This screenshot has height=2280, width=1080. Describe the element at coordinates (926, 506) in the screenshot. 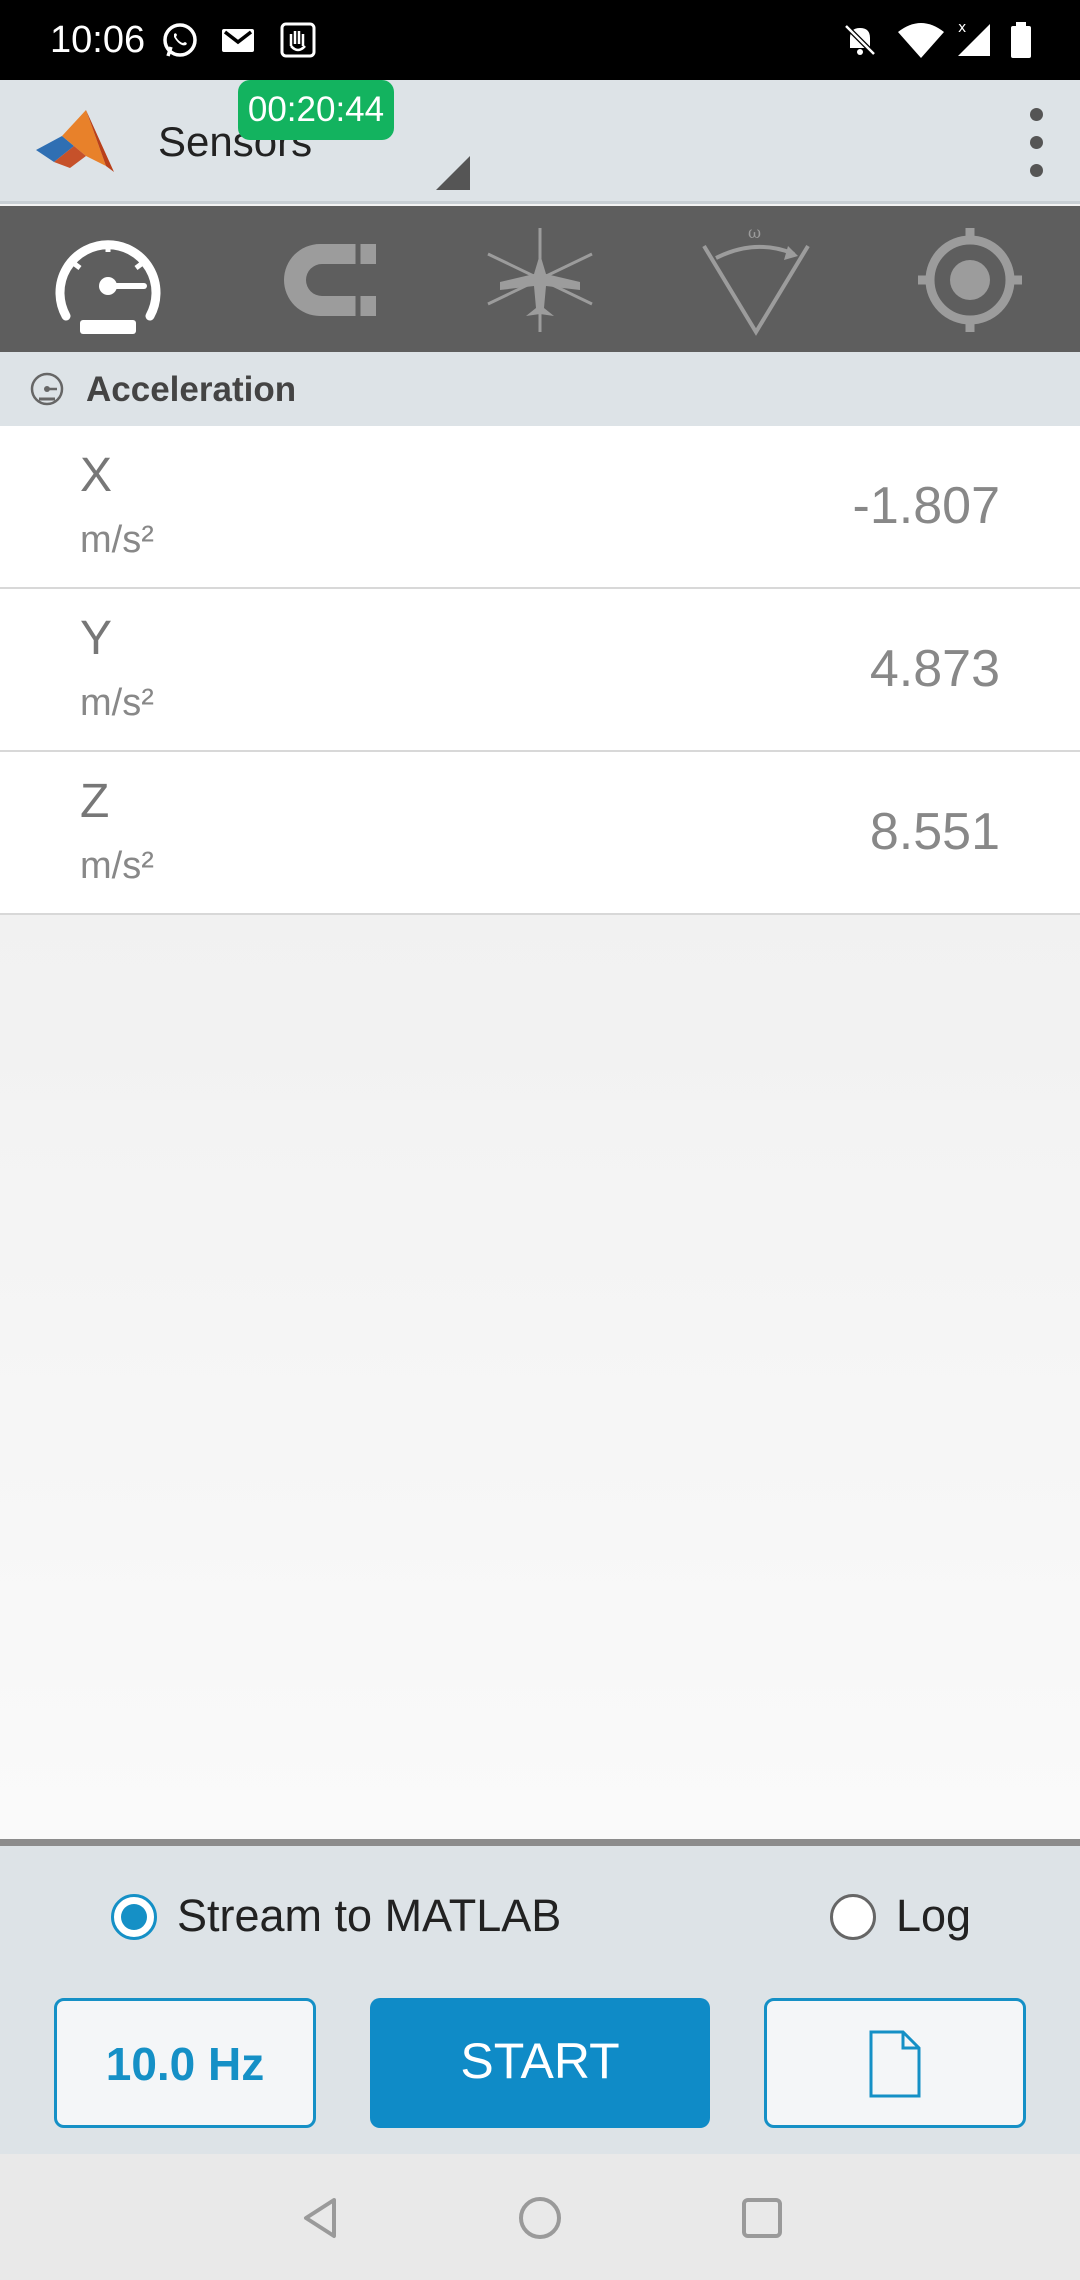

I see `reading-value: -1.807` at that location.